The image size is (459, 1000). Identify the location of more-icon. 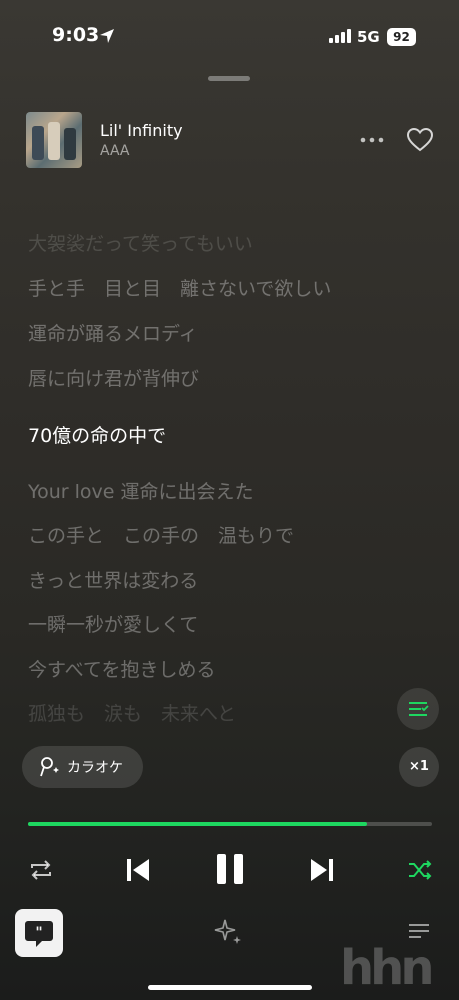
(372, 140).